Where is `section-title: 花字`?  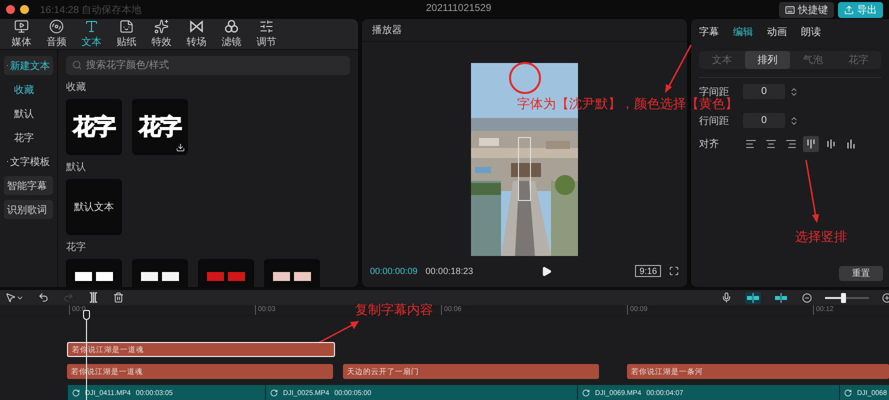
section-title: 花字 is located at coordinates (76, 247).